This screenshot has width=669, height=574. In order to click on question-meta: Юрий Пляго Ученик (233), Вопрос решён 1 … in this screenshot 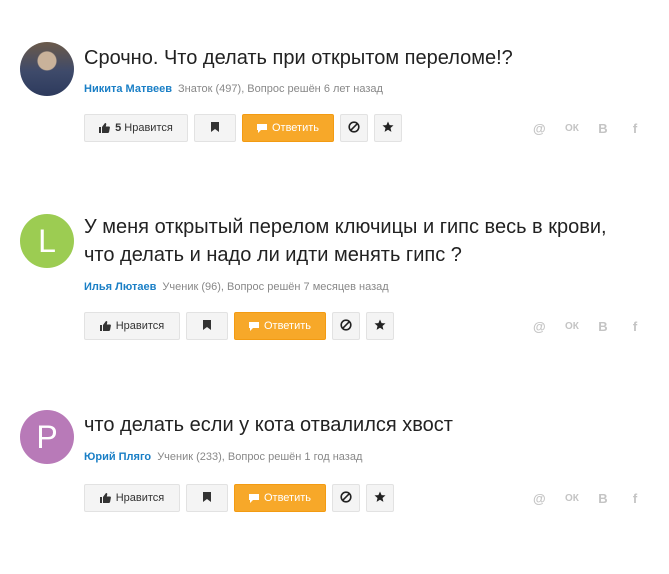, I will do `click(223, 457)`.